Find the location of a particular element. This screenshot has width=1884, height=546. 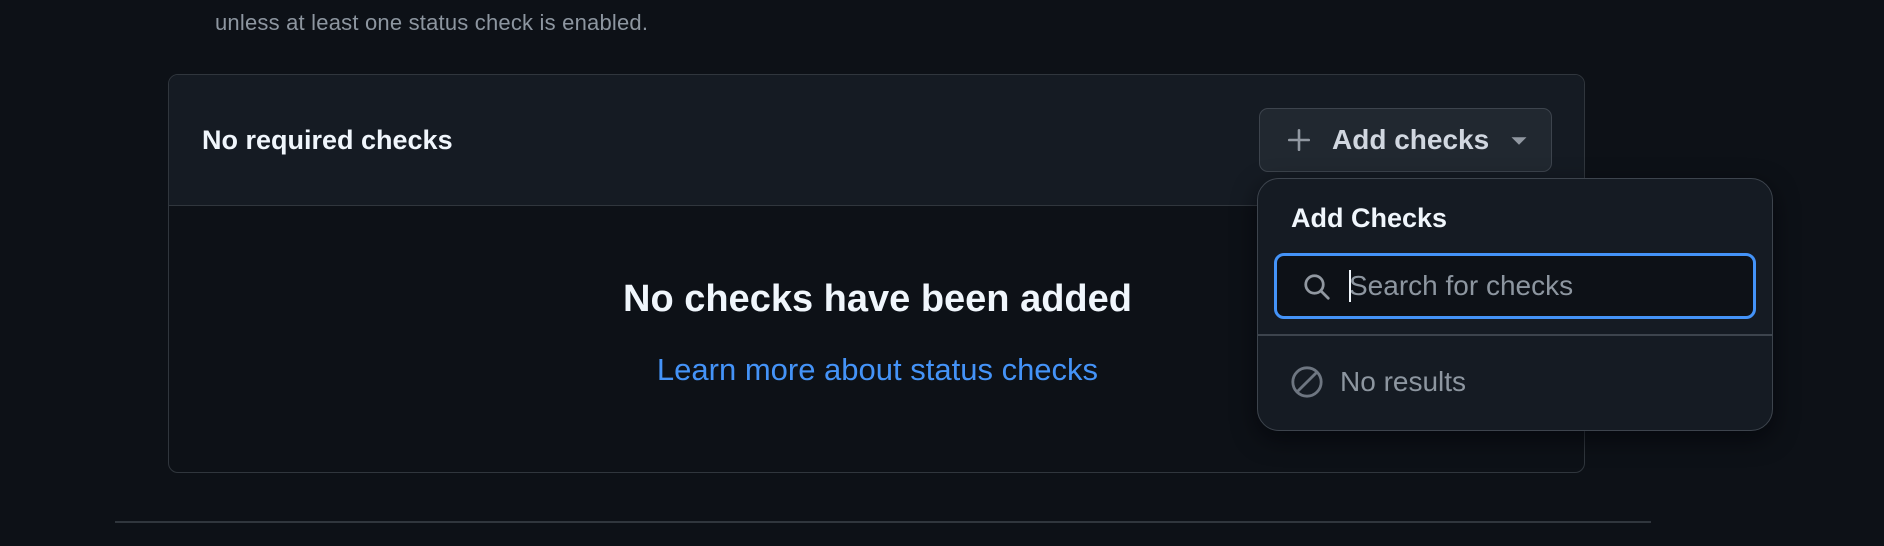

dropdown-title: Add Checks is located at coordinates (1369, 218).